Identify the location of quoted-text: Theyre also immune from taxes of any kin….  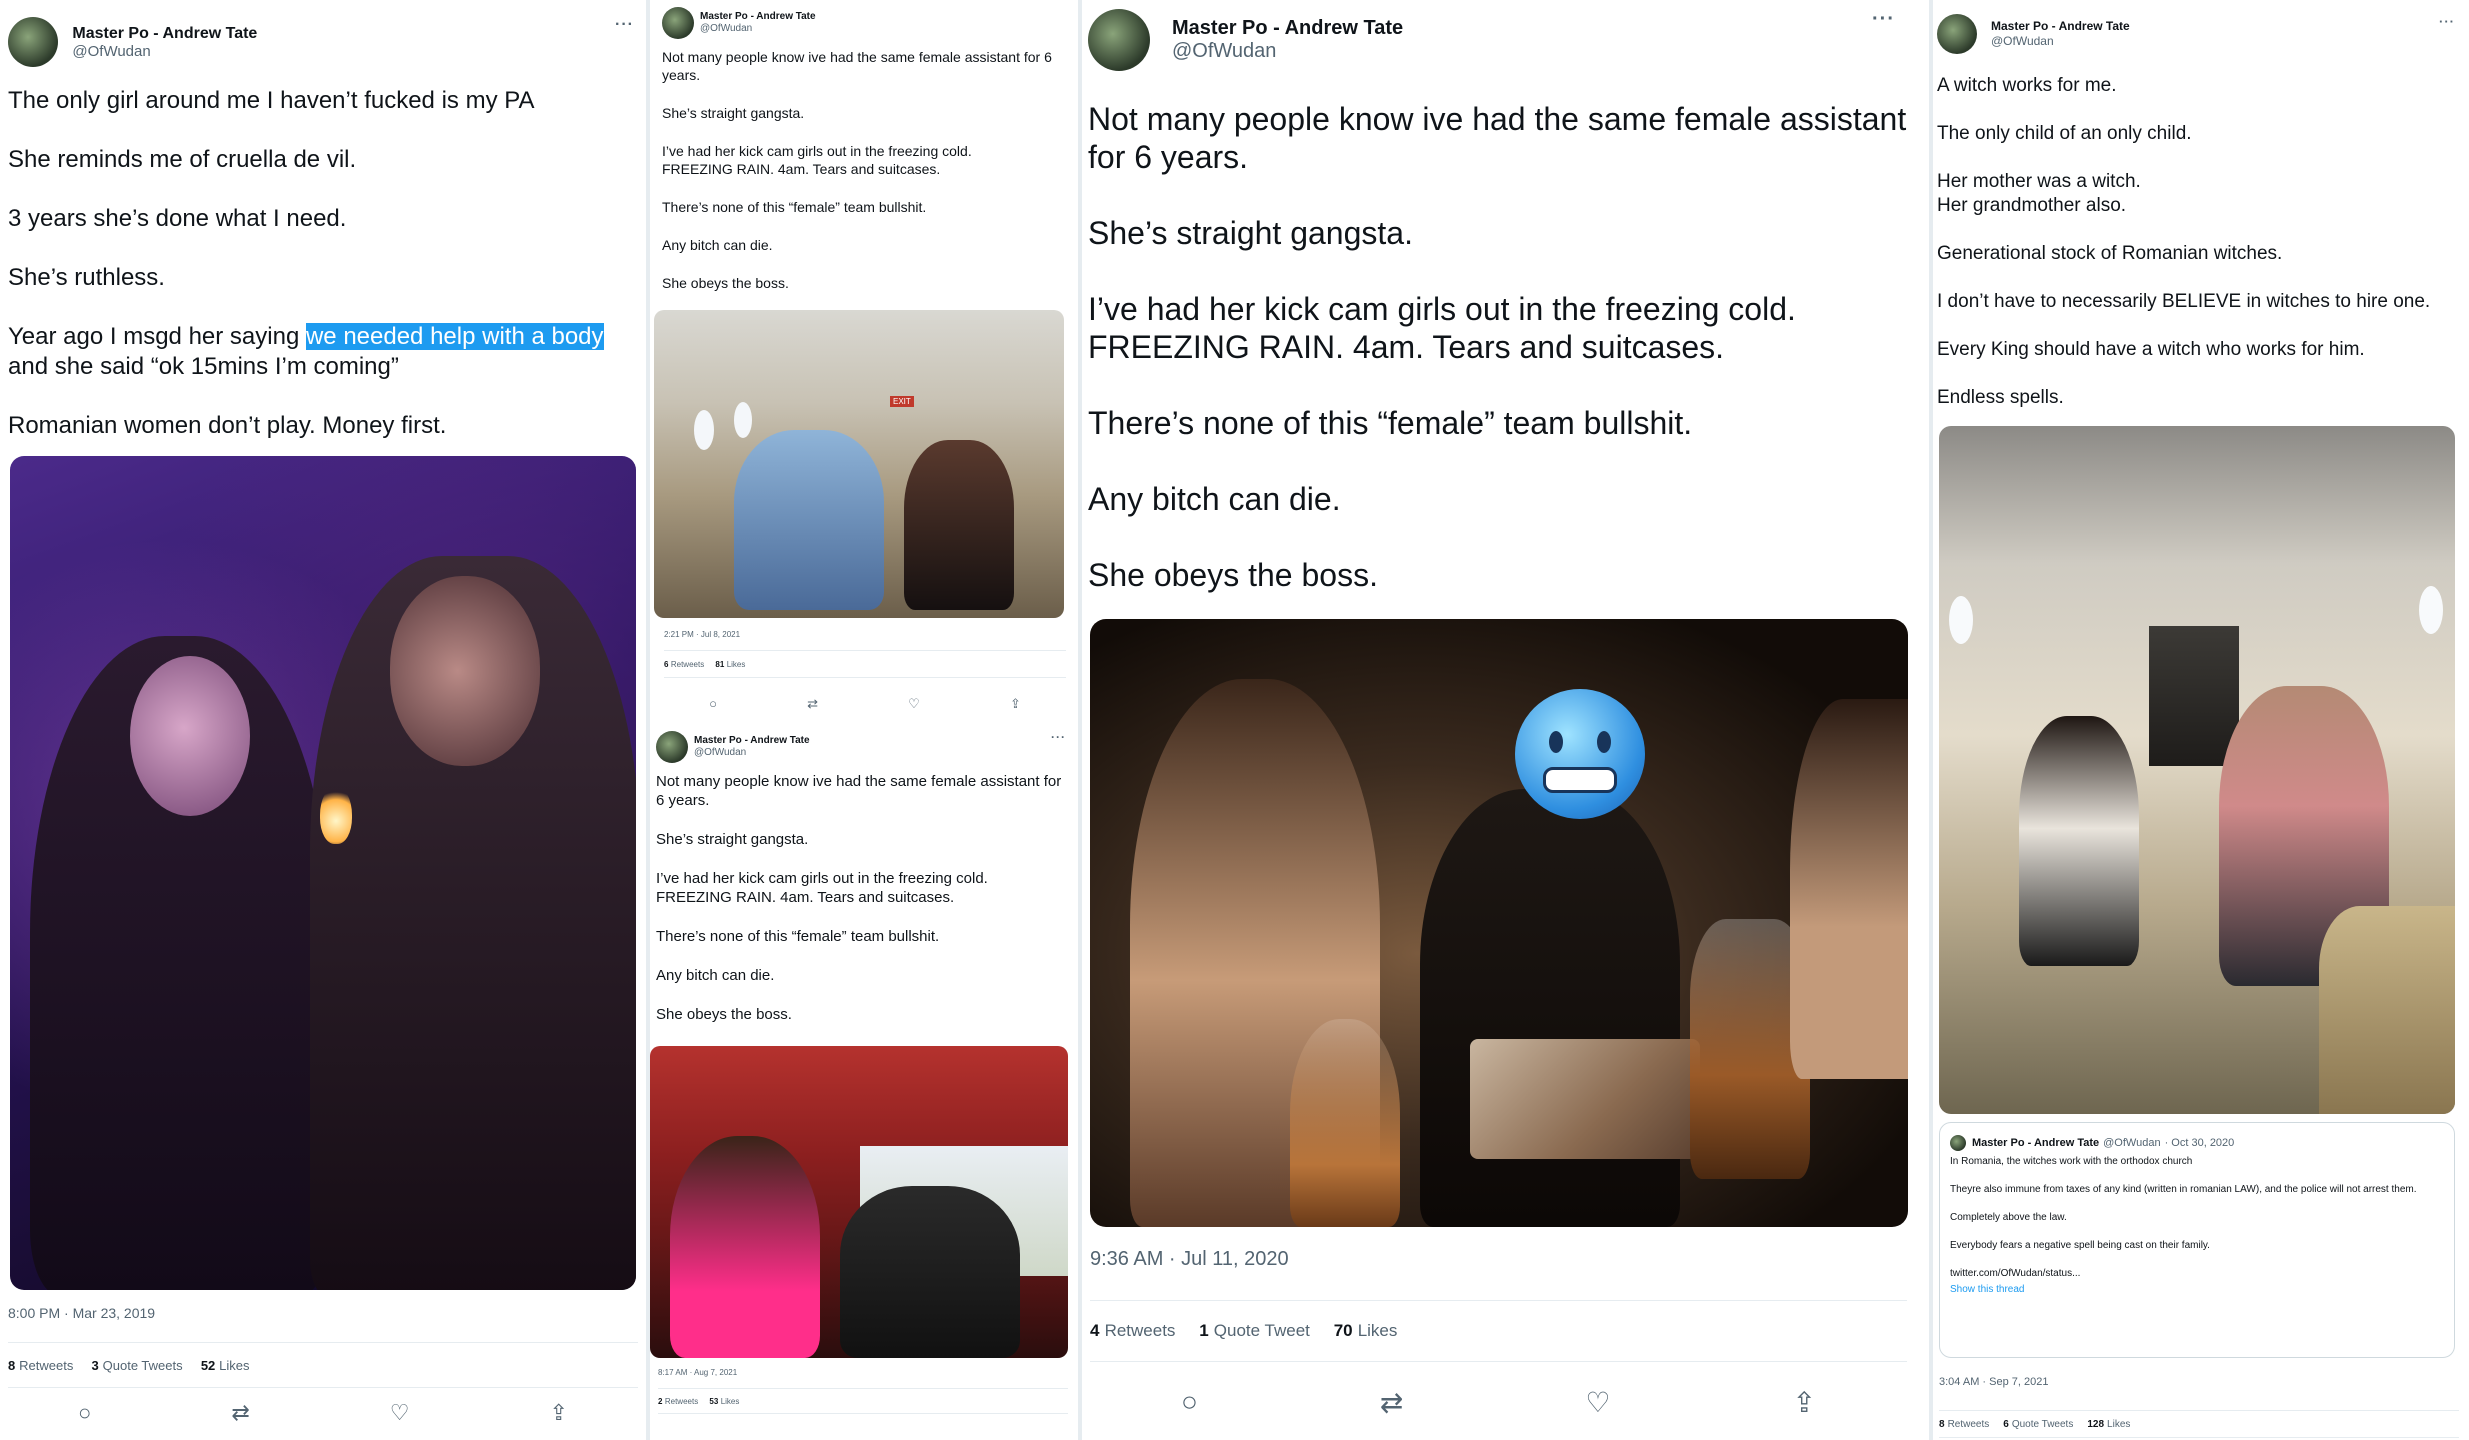
(2183, 1189).